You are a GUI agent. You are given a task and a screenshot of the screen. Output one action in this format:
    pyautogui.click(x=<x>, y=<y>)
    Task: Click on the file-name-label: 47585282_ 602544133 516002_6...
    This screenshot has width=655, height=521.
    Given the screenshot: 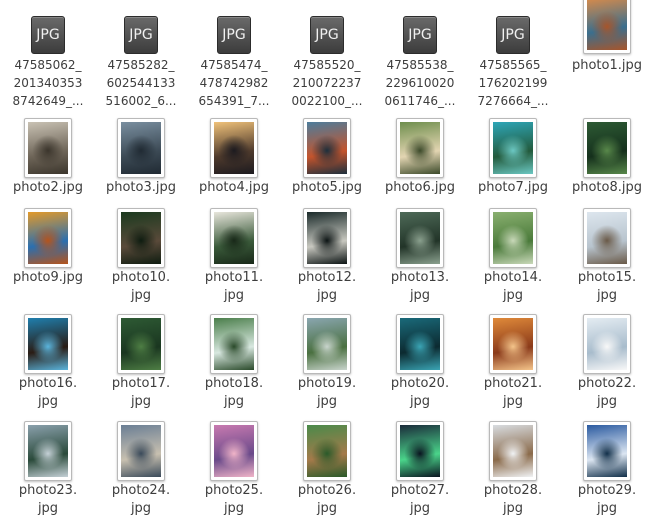 What is the action you would take?
    pyautogui.click(x=141, y=83)
    